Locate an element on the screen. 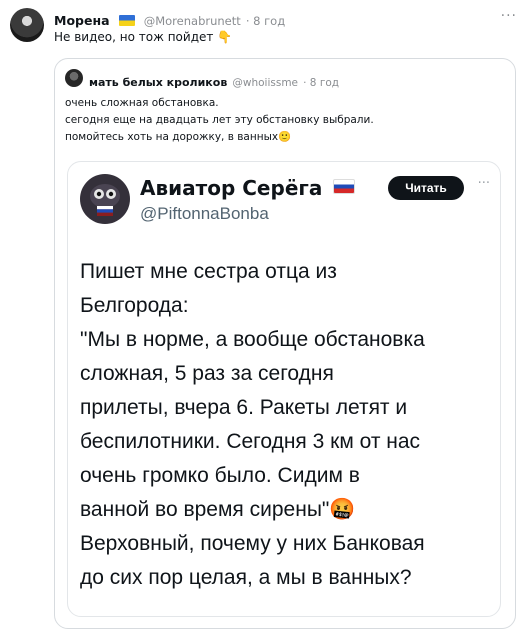  russia-flag-icon is located at coordinates (344, 186).